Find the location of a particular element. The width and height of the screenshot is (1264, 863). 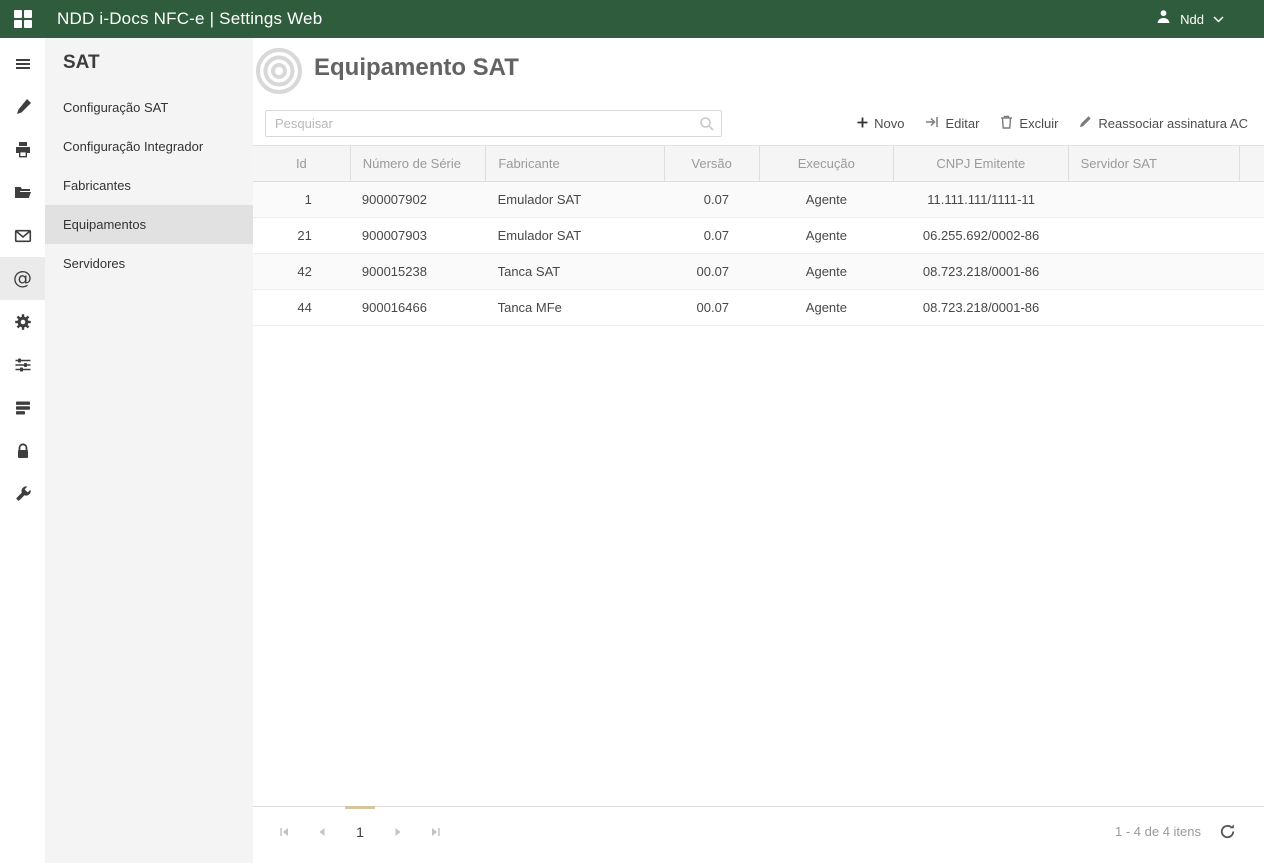

search-input is located at coordinates (493, 123).